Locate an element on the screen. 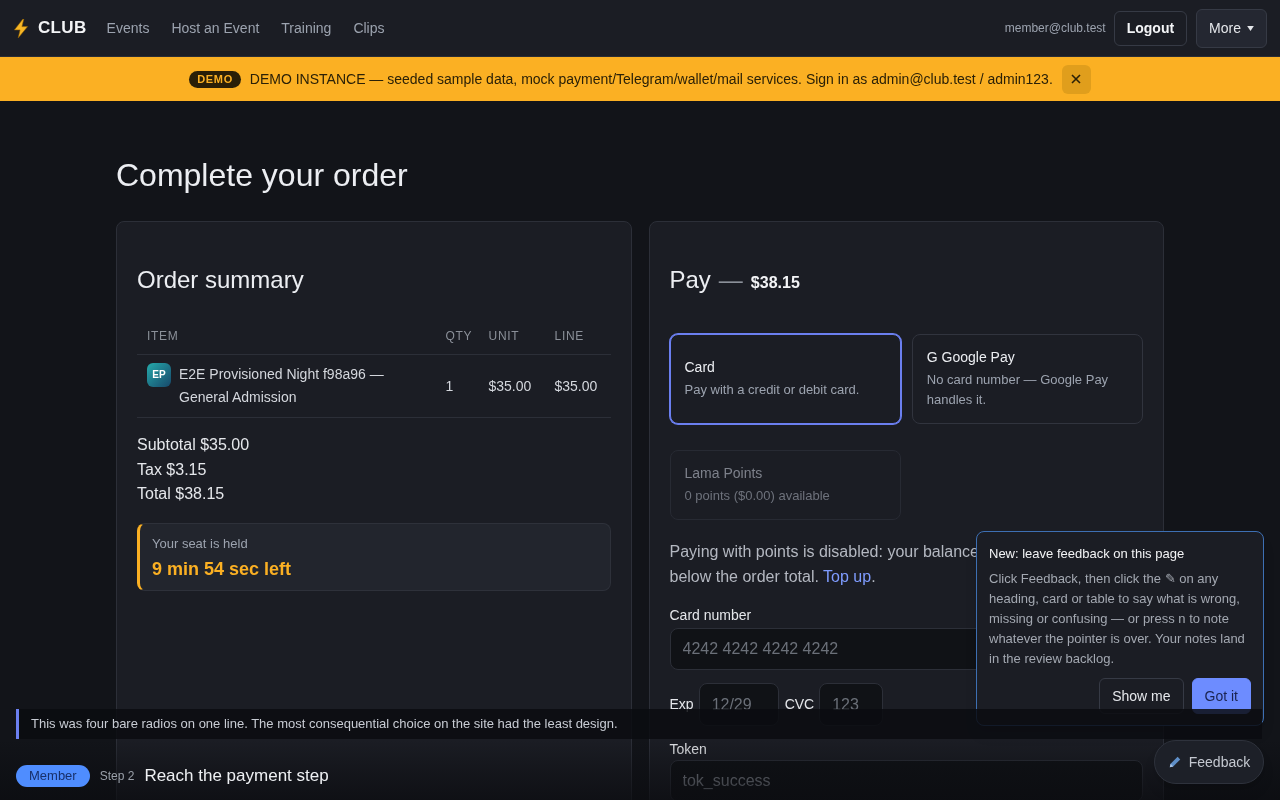 Image resolution: width=1280 pixels, height=800 pixels. token-field: tok_success is located at coordinates (906, 780).